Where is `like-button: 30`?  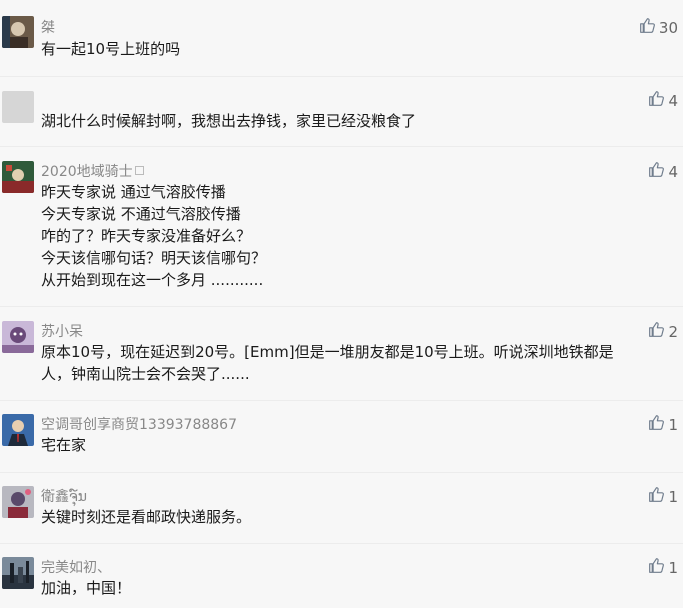 like-button: 30 is located at coordinates (658, 27).